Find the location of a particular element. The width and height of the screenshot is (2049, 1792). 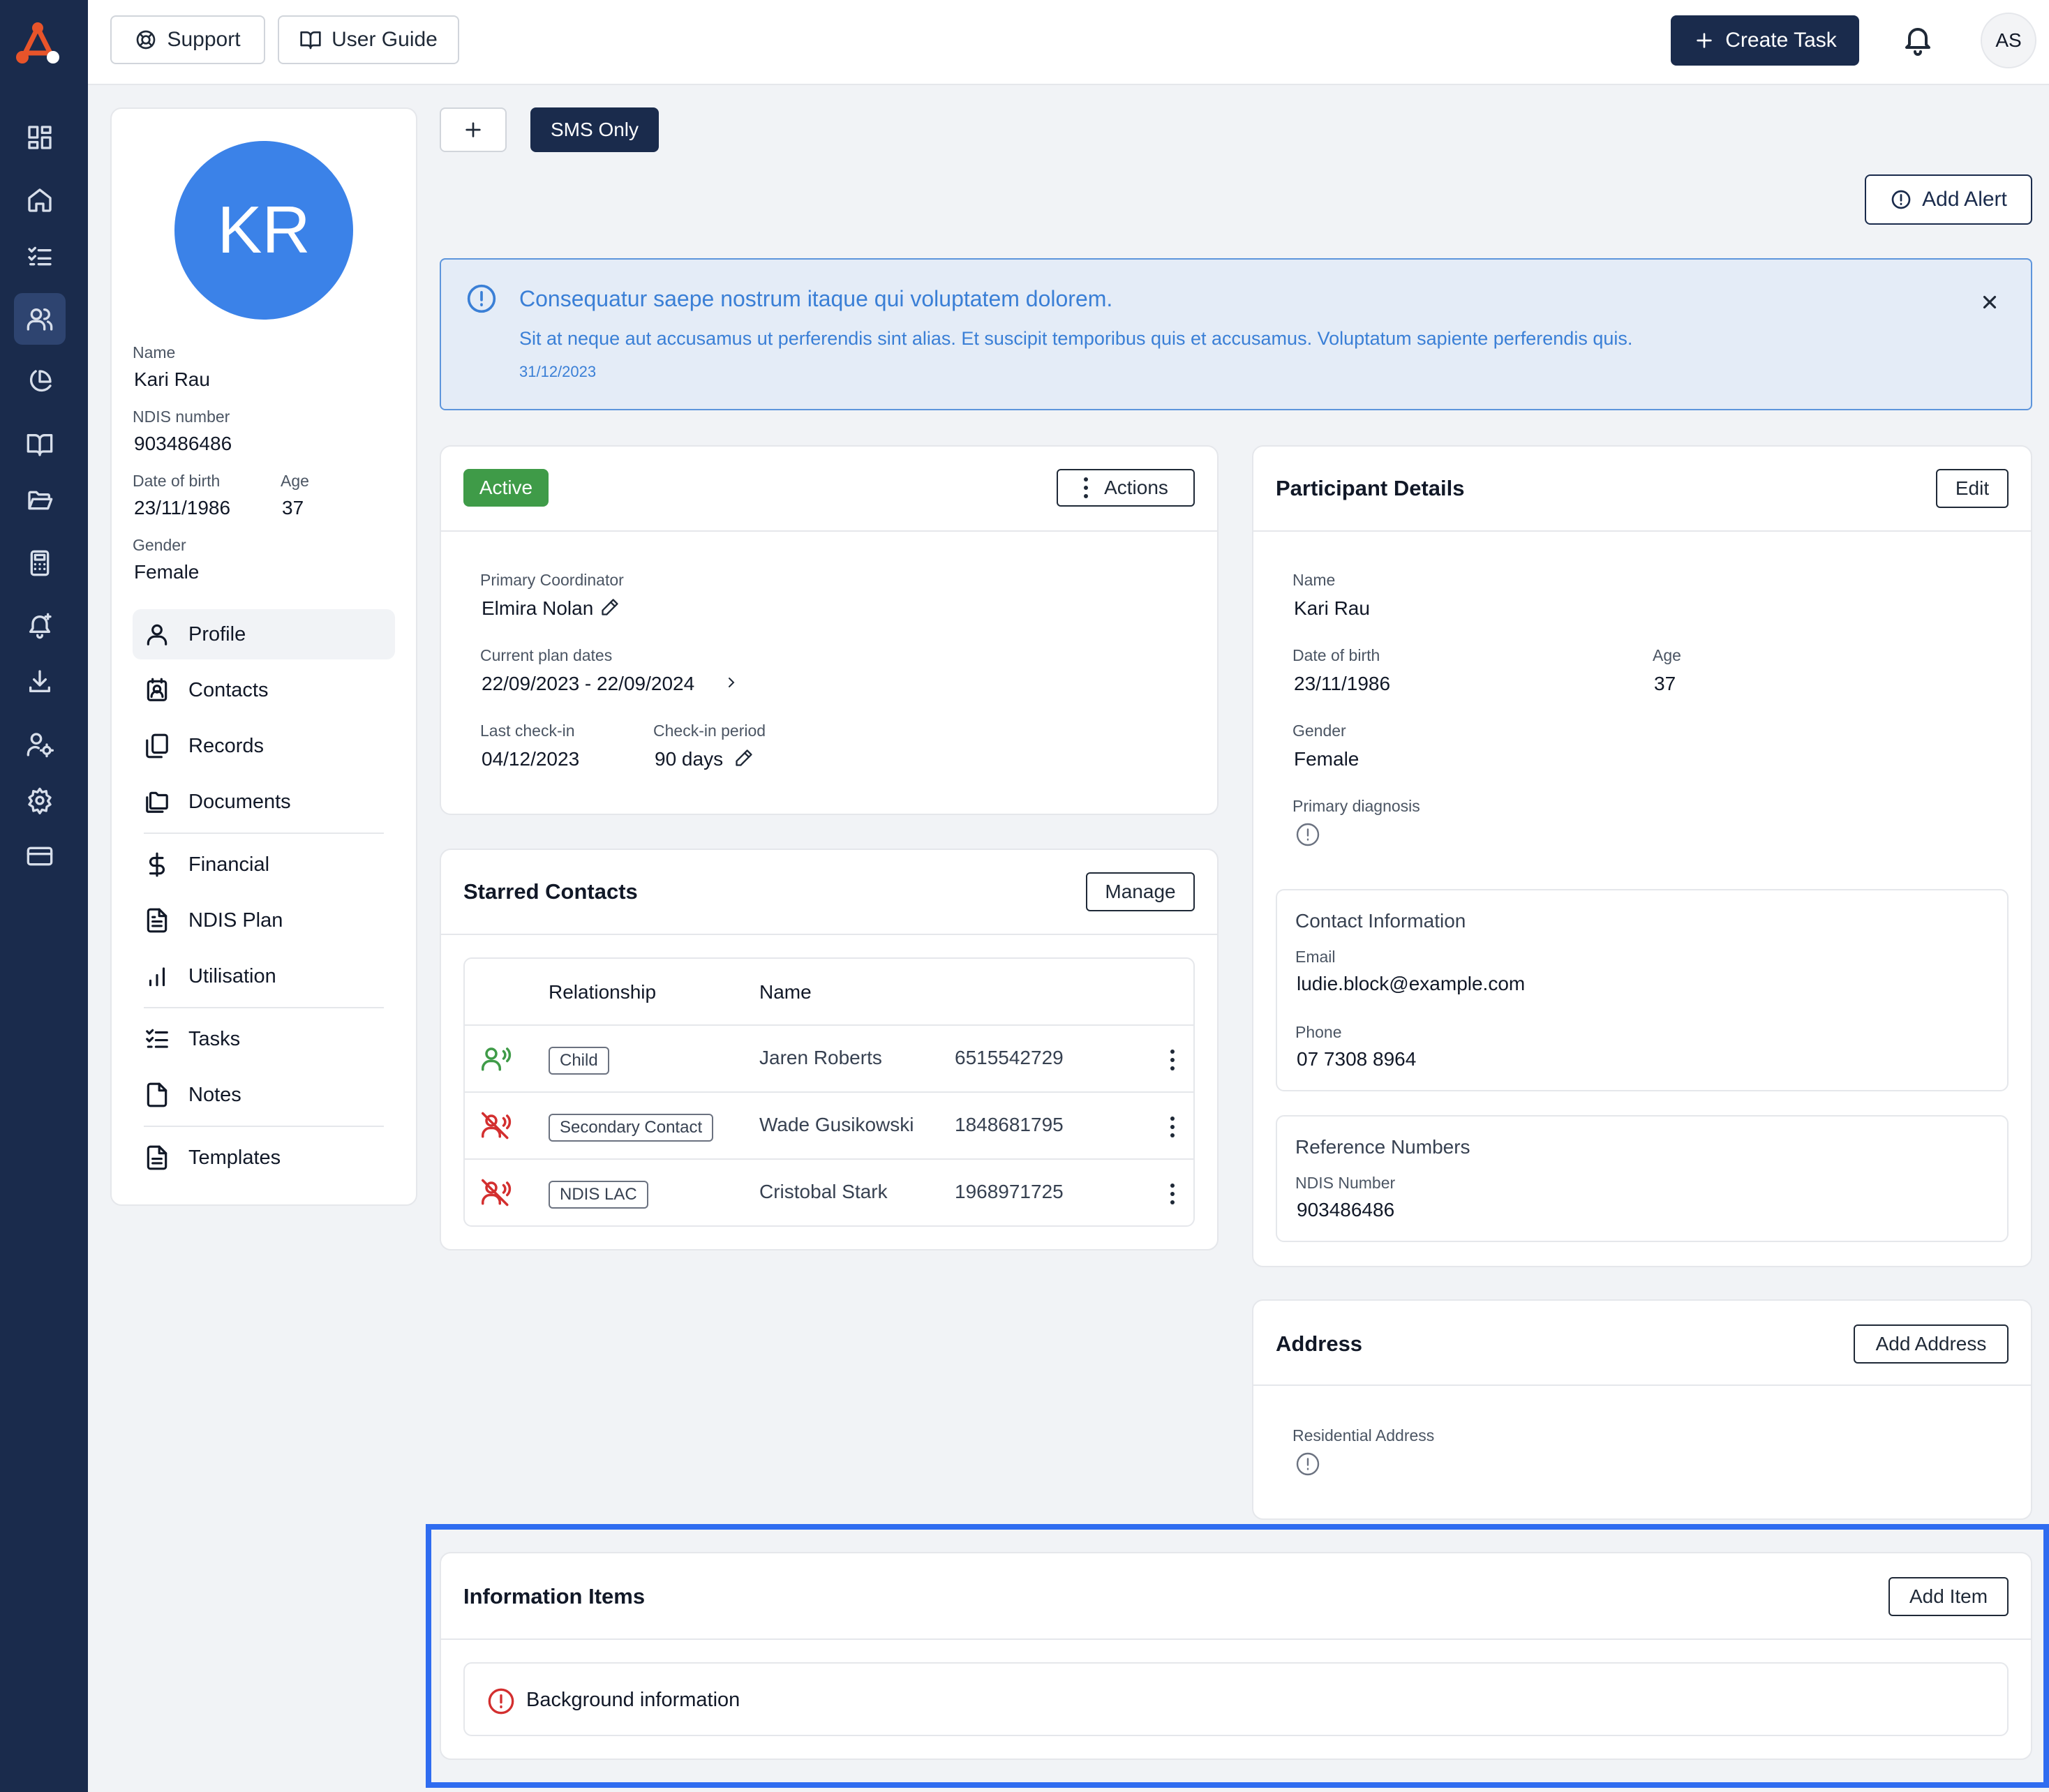

profile-menu-documents: Documents is located at coordinates (264, 802).